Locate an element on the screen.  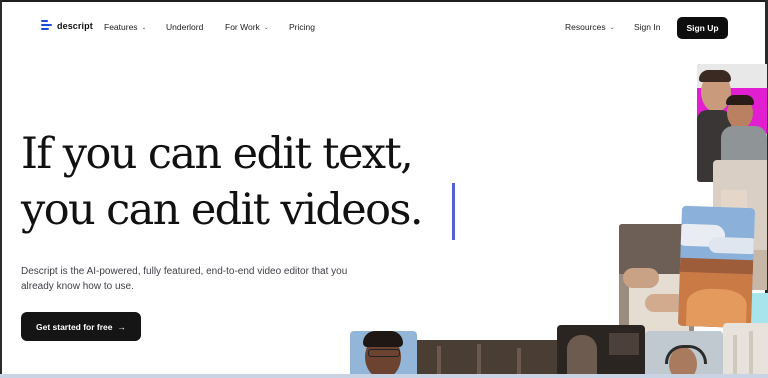
nav-pricing: Pricing is located at coordinates (302, 27).